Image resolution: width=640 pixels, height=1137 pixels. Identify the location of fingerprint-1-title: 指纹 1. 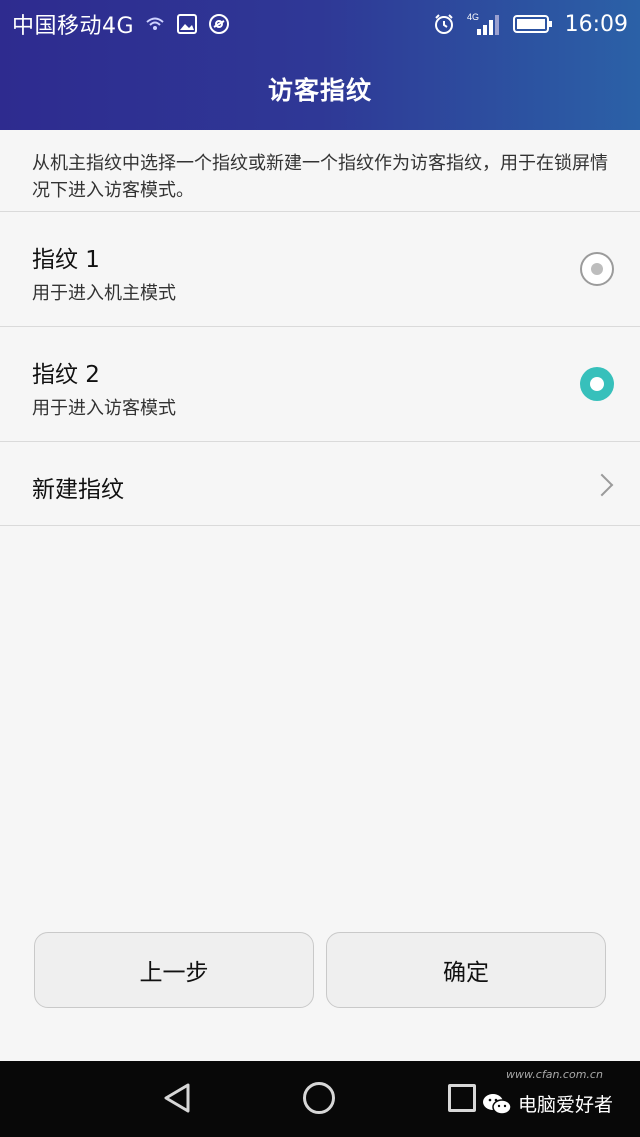
(66, 260).